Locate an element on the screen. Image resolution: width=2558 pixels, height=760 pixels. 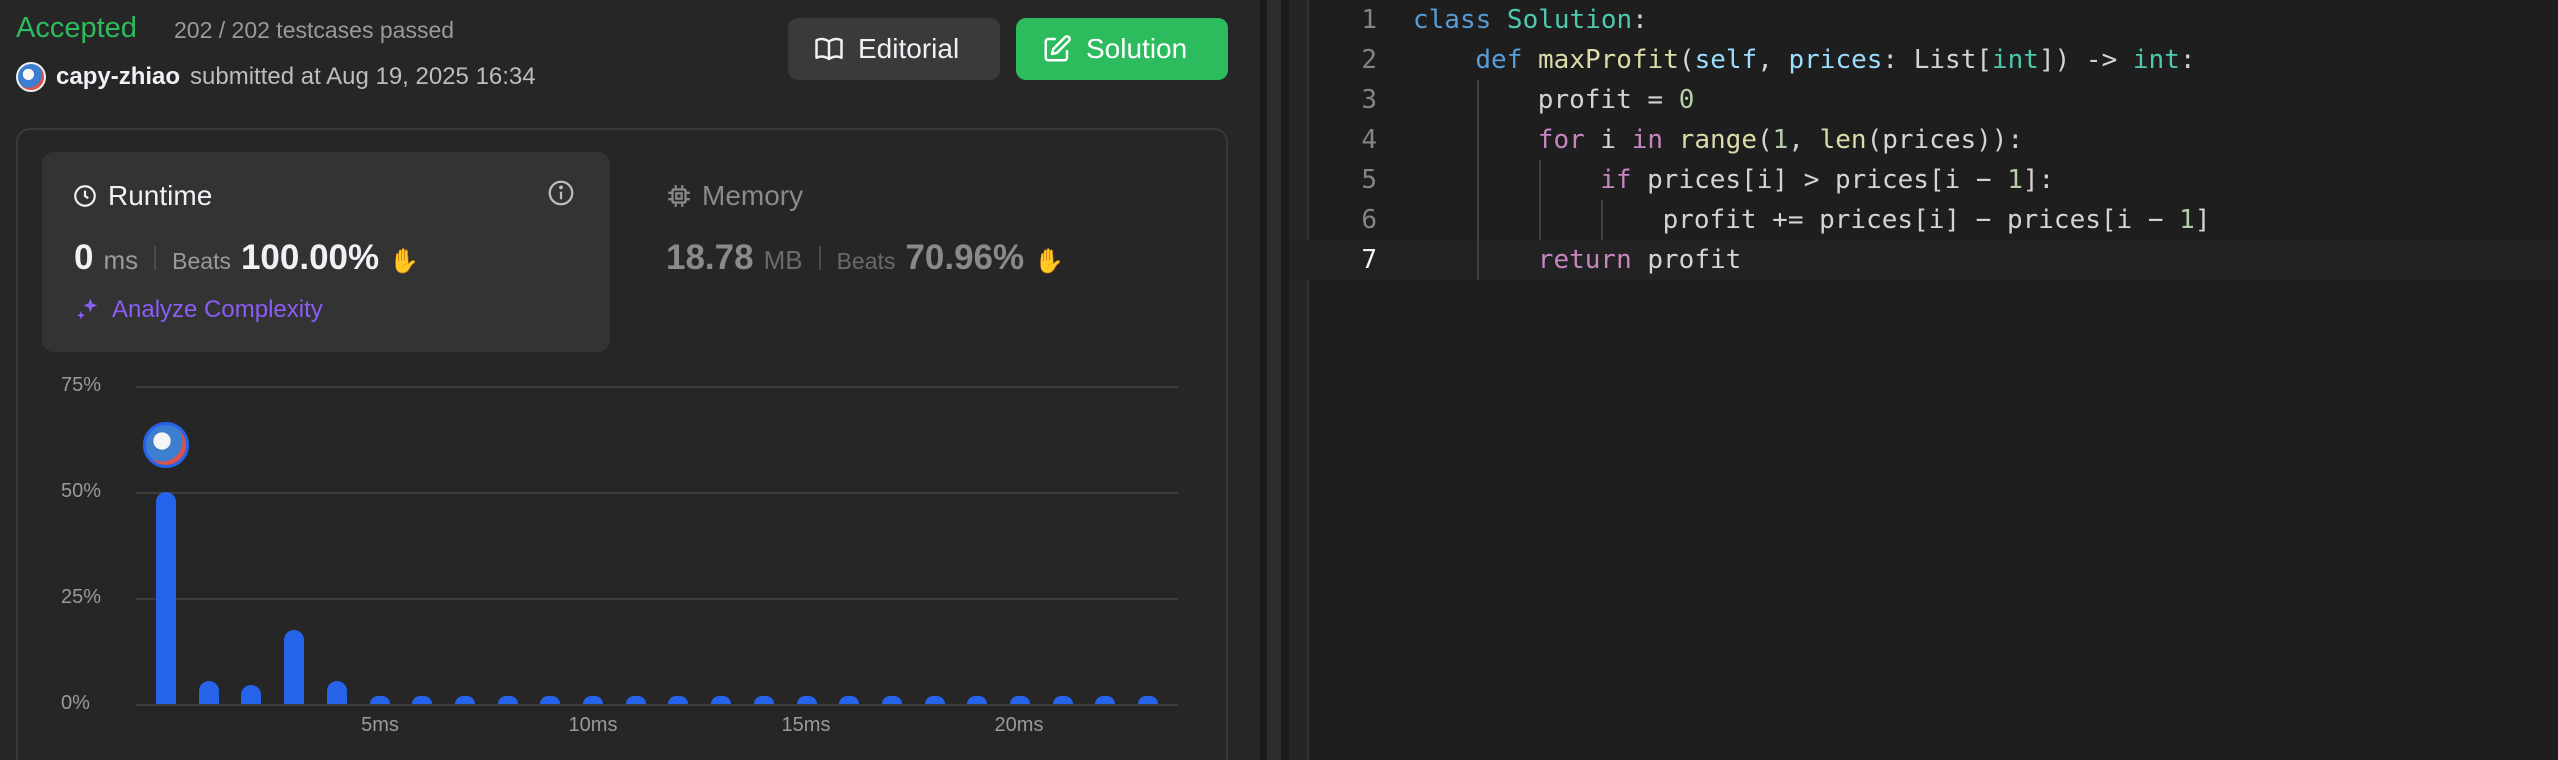
code-token: for is located at coordinates (1569, 140).